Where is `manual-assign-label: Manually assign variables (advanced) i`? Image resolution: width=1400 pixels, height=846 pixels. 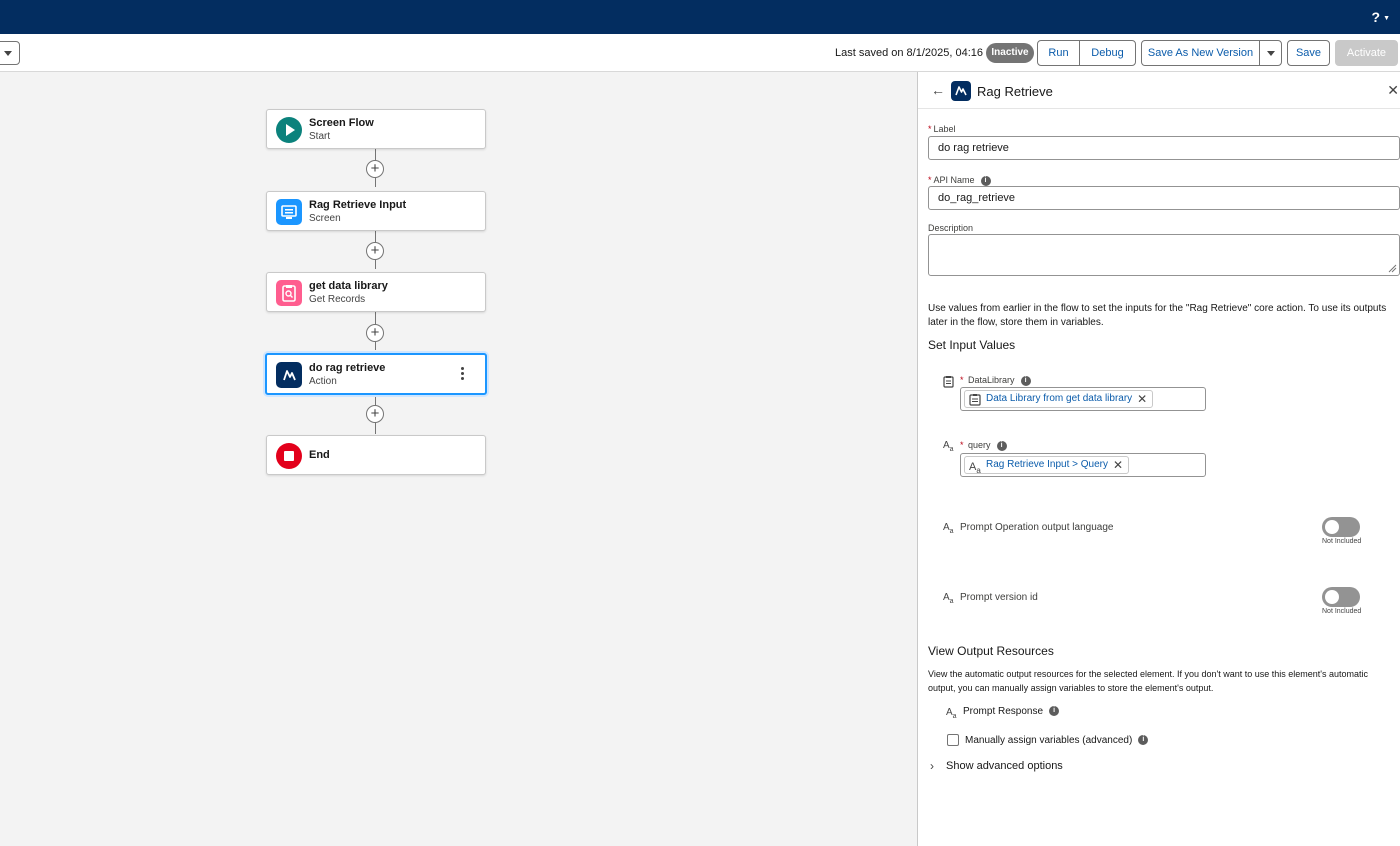 manual-assign-label: Manually assign variables (advanced) i is located at coordinates (1057, 740).